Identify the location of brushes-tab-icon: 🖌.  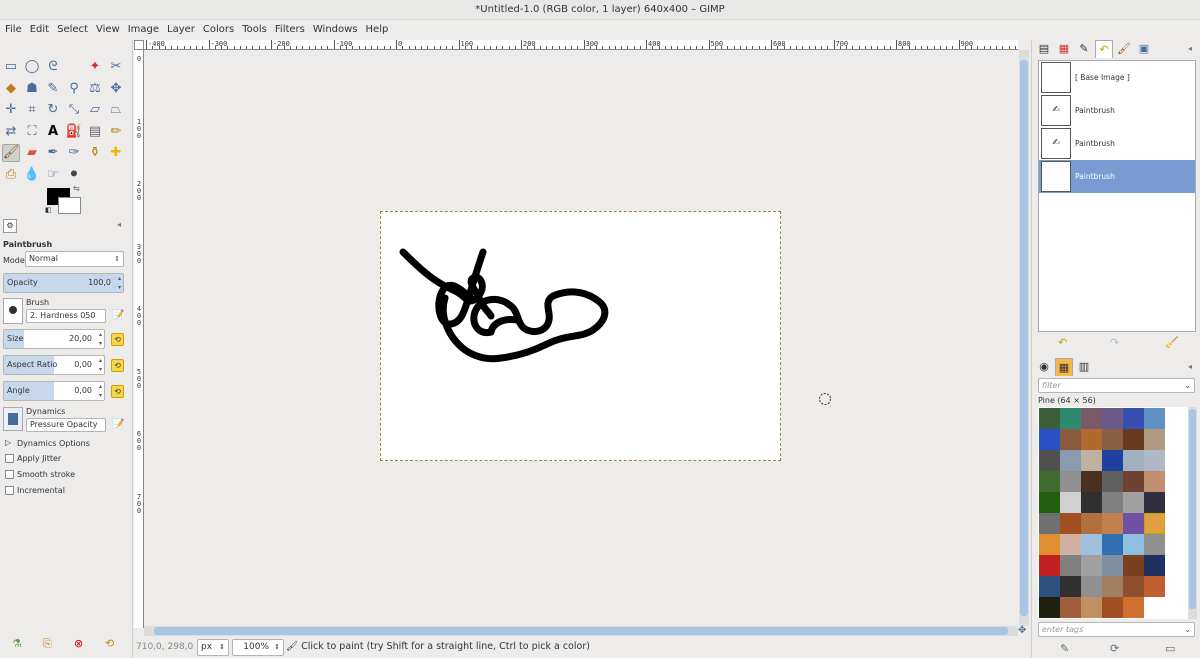
(1124, 49).